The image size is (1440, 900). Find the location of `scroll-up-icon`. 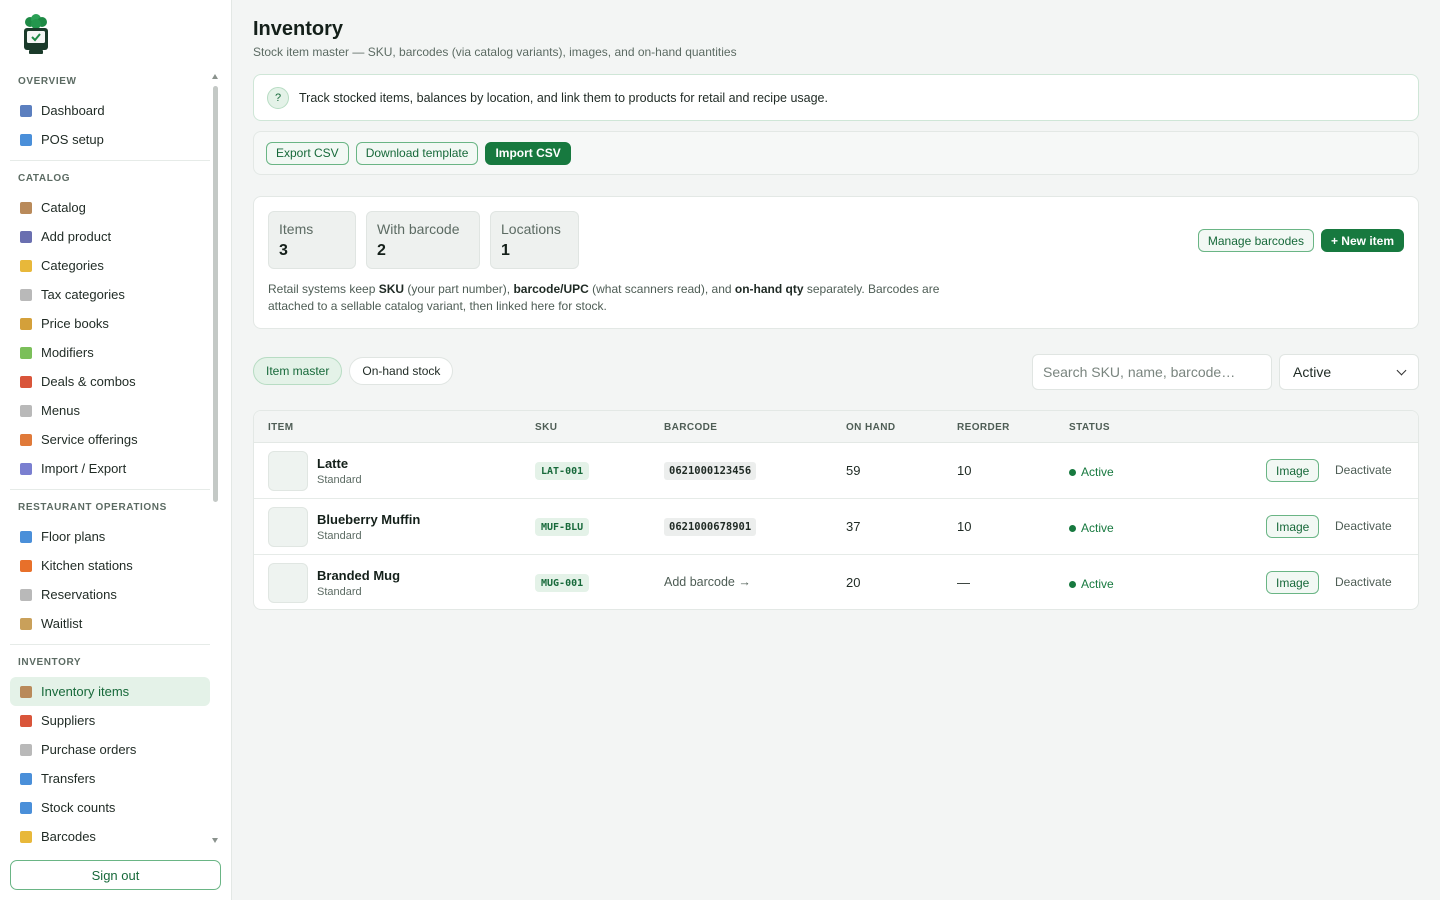

scroll-up-icon is located at coordinates (215, 76).